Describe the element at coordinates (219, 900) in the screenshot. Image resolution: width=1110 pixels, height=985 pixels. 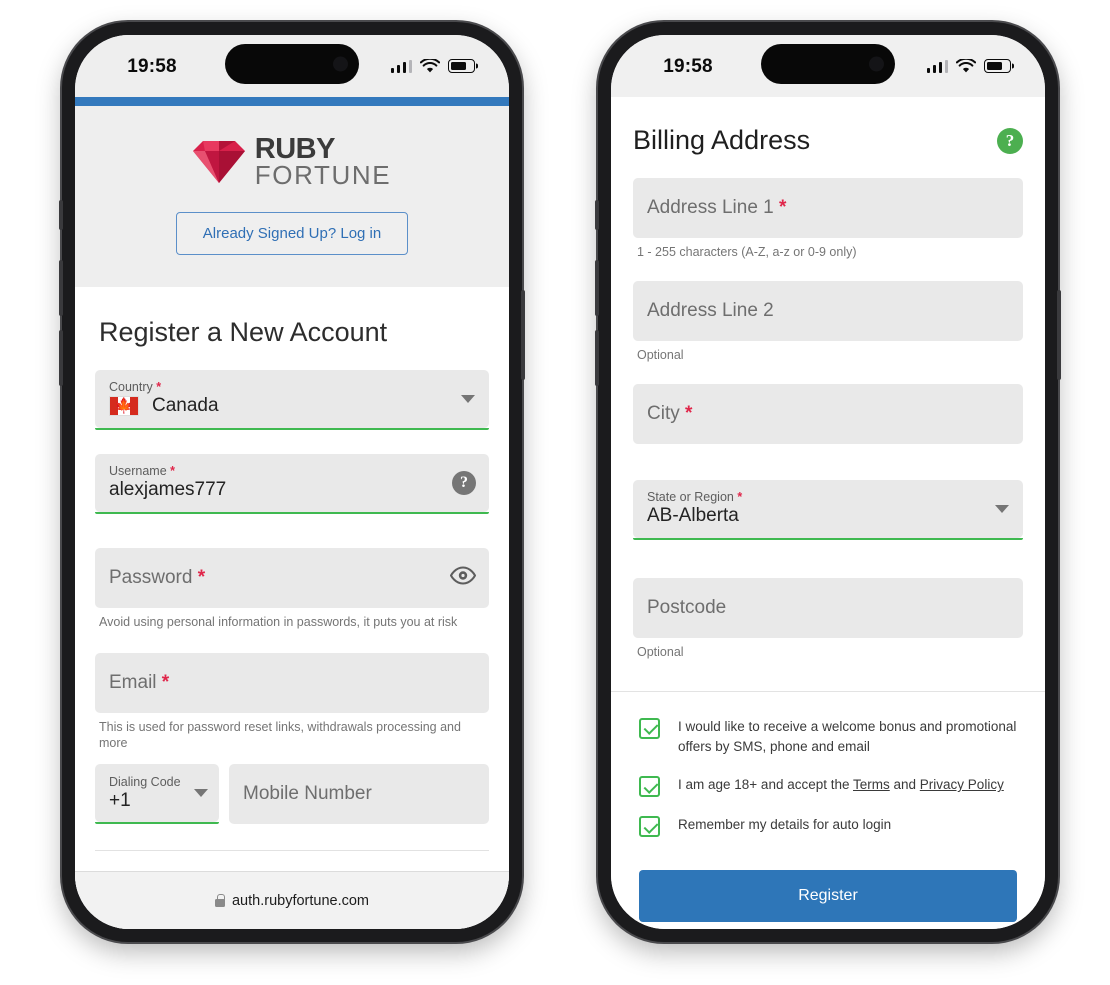
I see `lock-icon` at that location.